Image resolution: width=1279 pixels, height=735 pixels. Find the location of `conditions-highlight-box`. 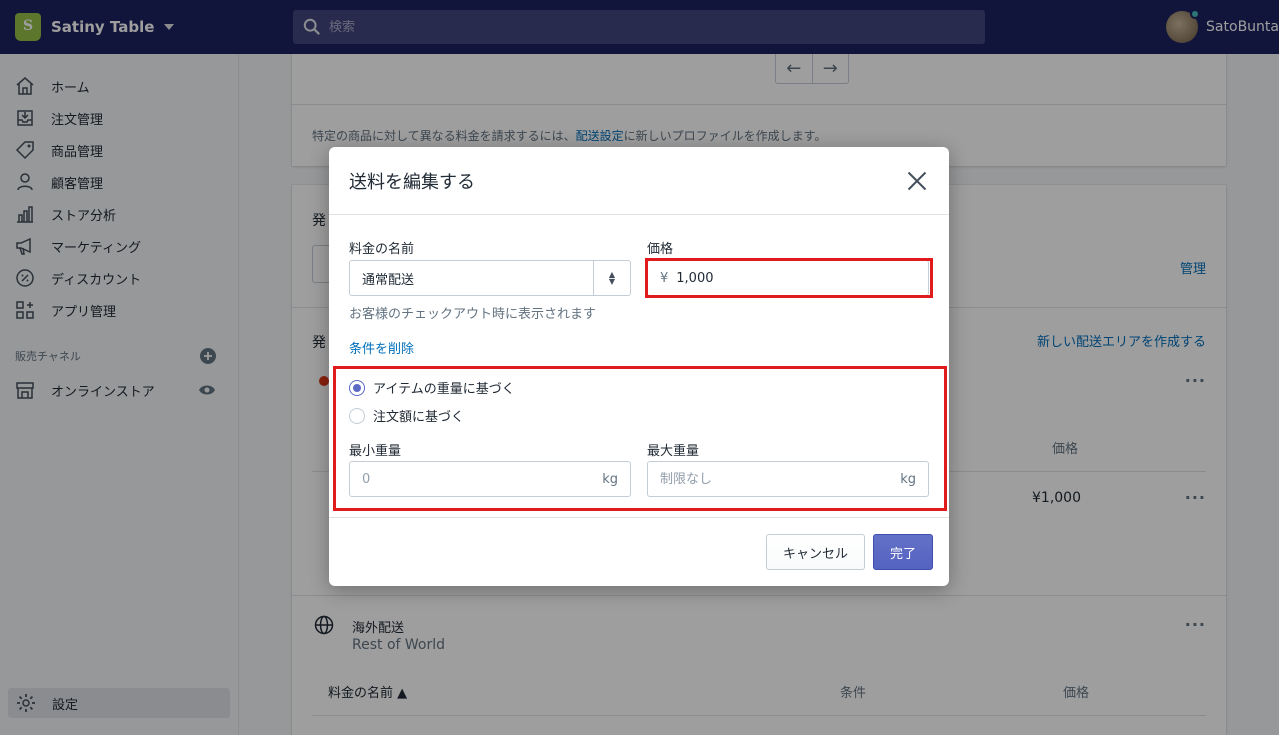

conditions-highlight-box is located at coordinates (640, 438).